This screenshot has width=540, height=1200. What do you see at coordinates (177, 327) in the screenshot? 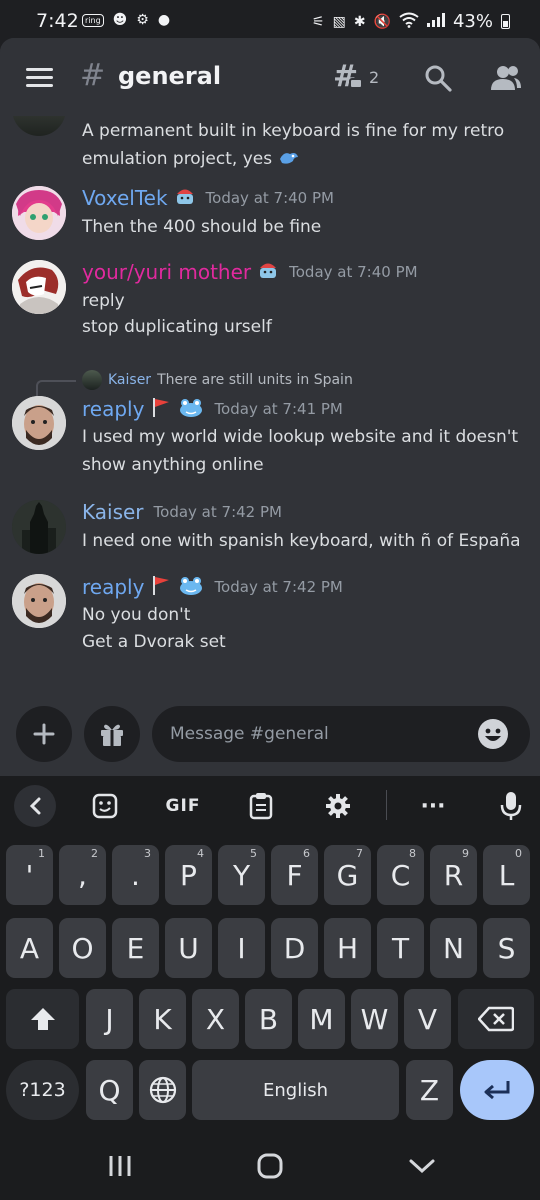
I see `message-line: stop duplicating urself` at bounding box center [177, 327].